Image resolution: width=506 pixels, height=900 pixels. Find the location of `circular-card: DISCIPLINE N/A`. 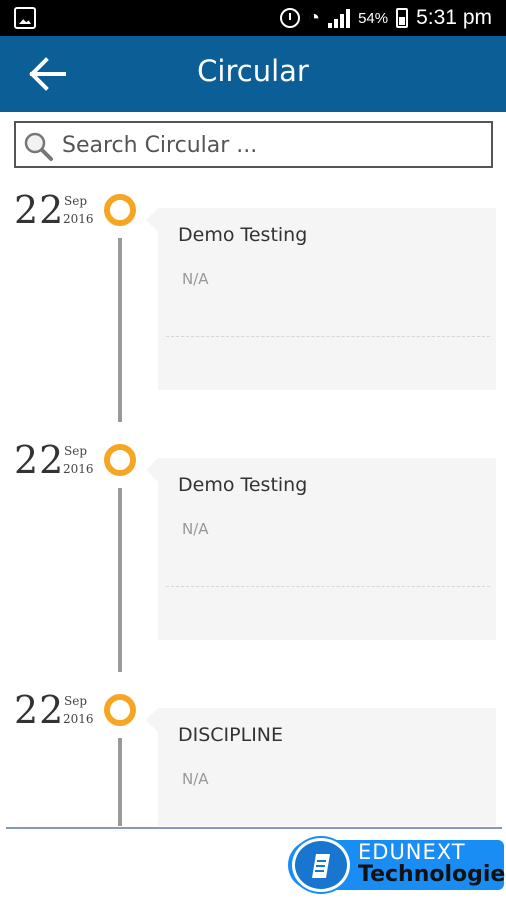

circular-card: DISCIPLINE N/A is located at coordinates (327, 767).